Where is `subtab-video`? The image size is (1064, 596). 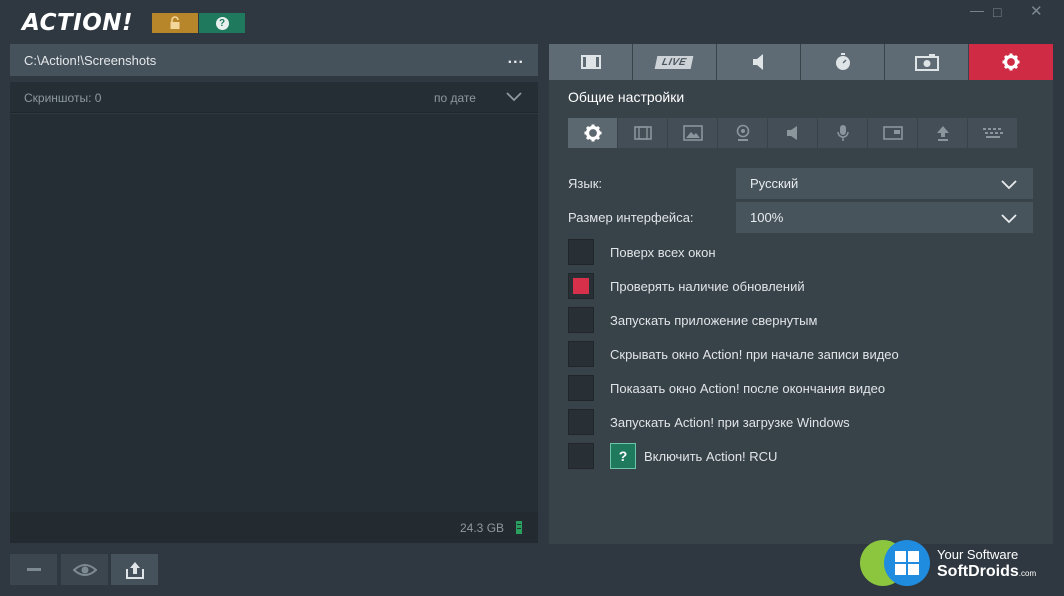
subtab-video is located at coordinates (642, 133).